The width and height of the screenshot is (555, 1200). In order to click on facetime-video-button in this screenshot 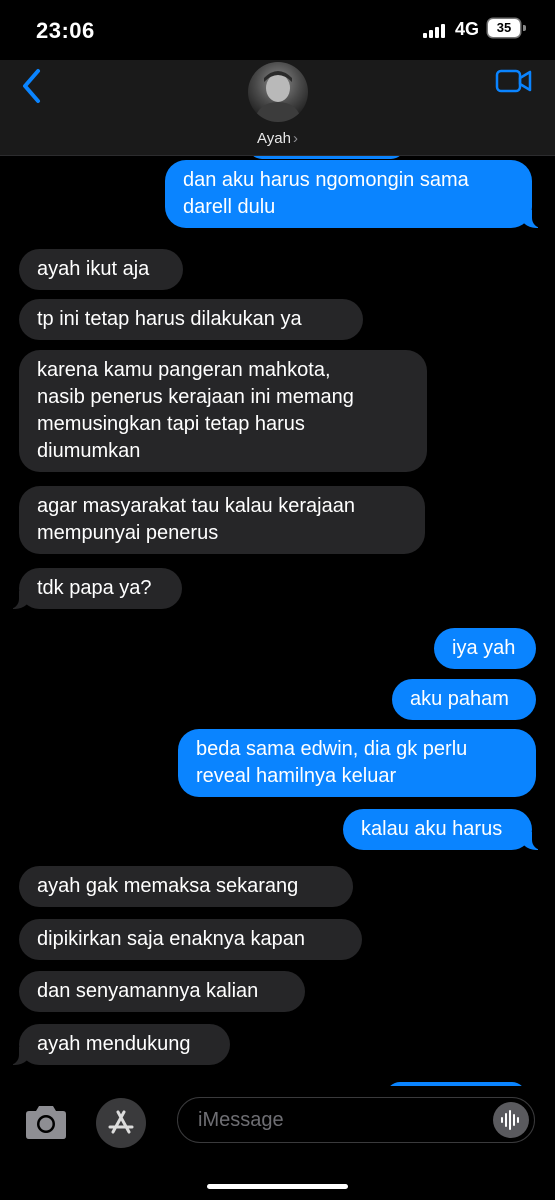, I will do `click(514, 81)`.